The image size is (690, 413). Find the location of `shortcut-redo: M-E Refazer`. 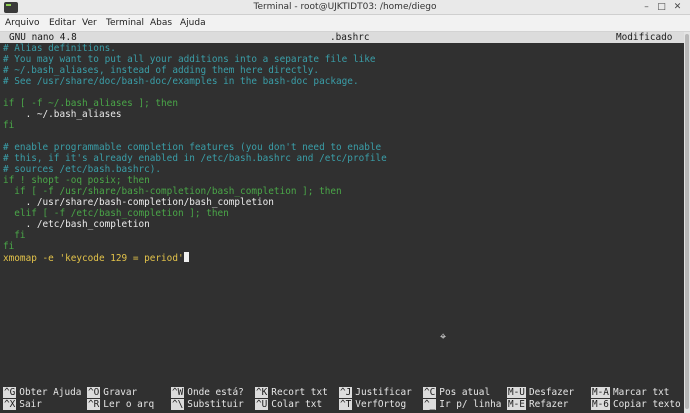

shortcut-redo: M-E Refazer is located at coordinates (537, 404).